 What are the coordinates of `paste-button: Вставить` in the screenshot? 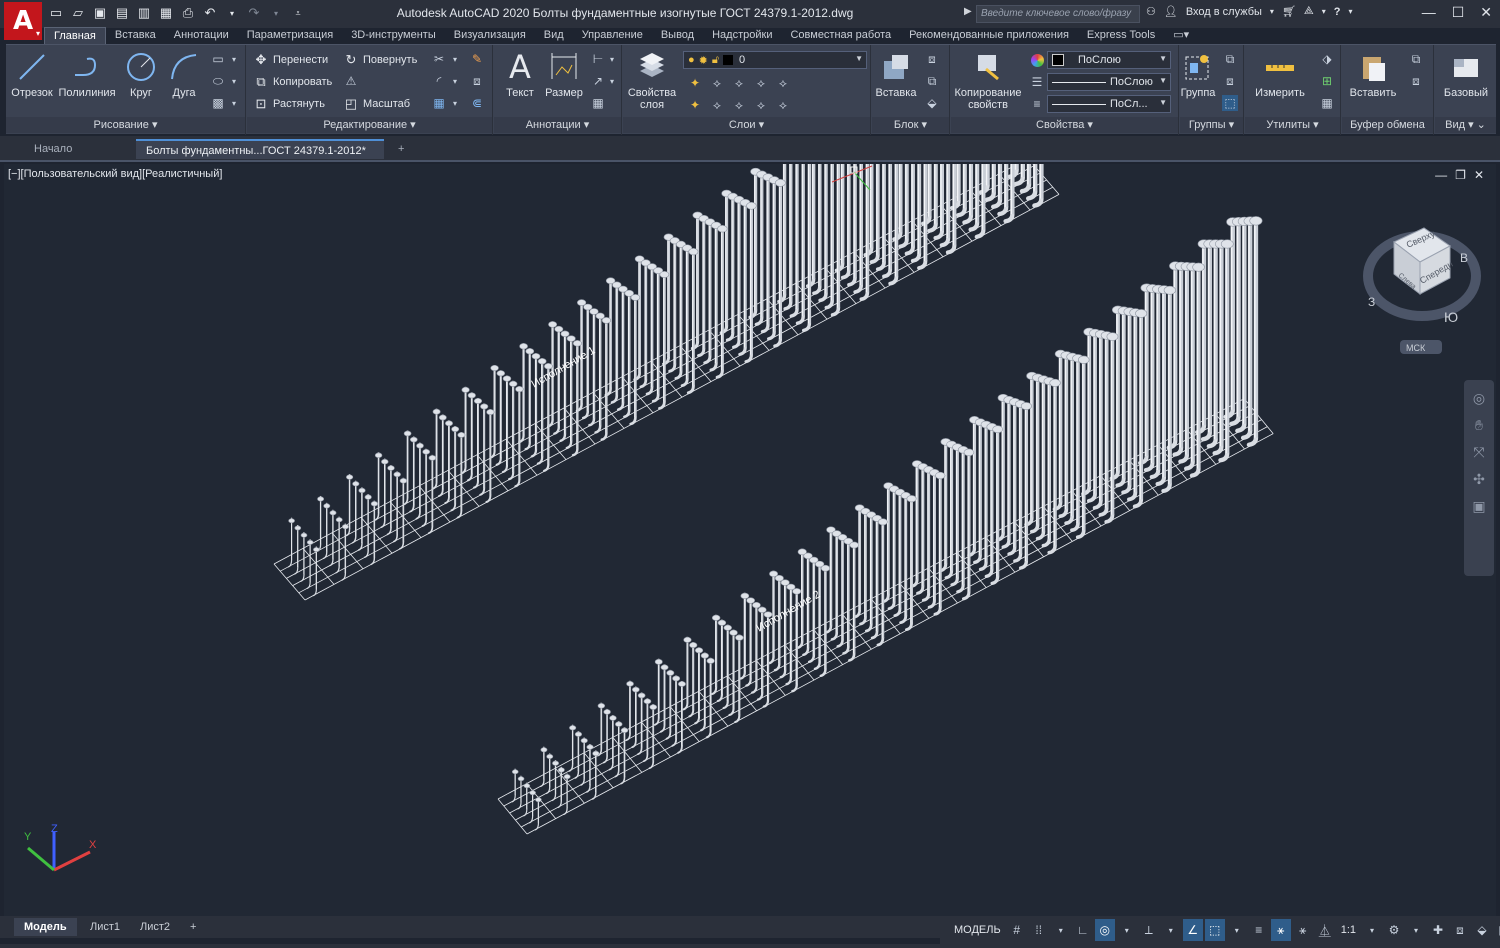 It's located at (1373, 74).